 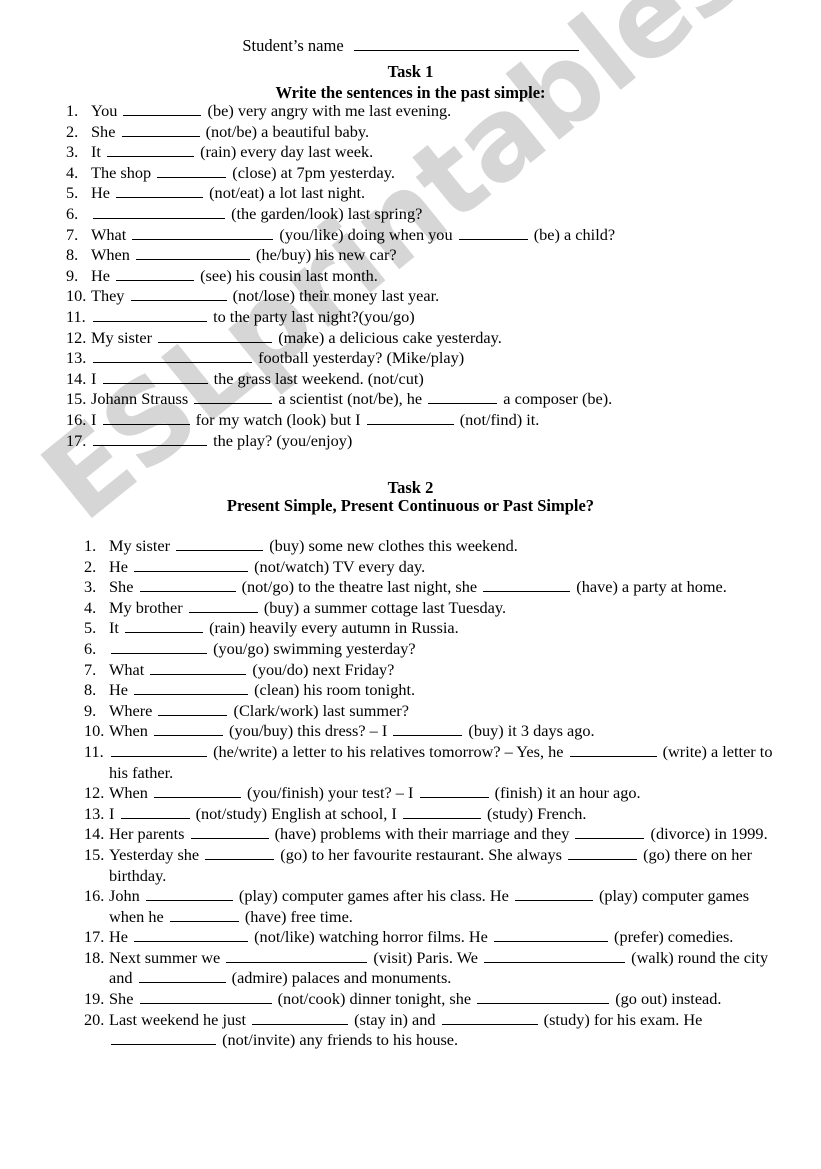 I want to click on question-number: 11., so click(x=94, y=751).